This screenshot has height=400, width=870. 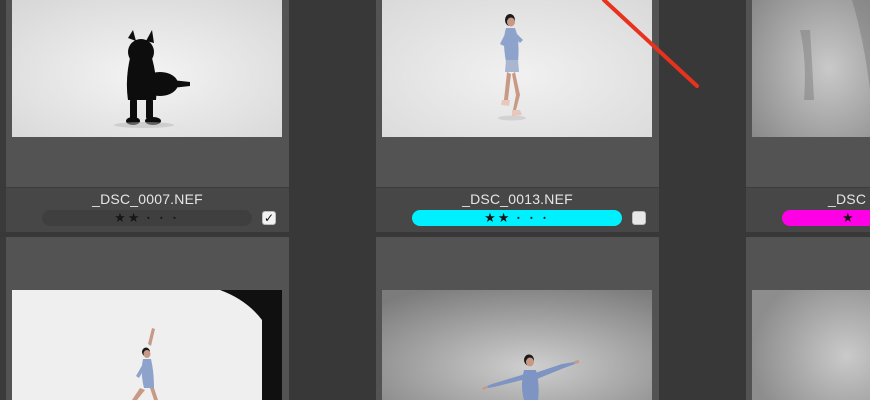 I want to click on star-icon: ★, so click(x=849, y=217).